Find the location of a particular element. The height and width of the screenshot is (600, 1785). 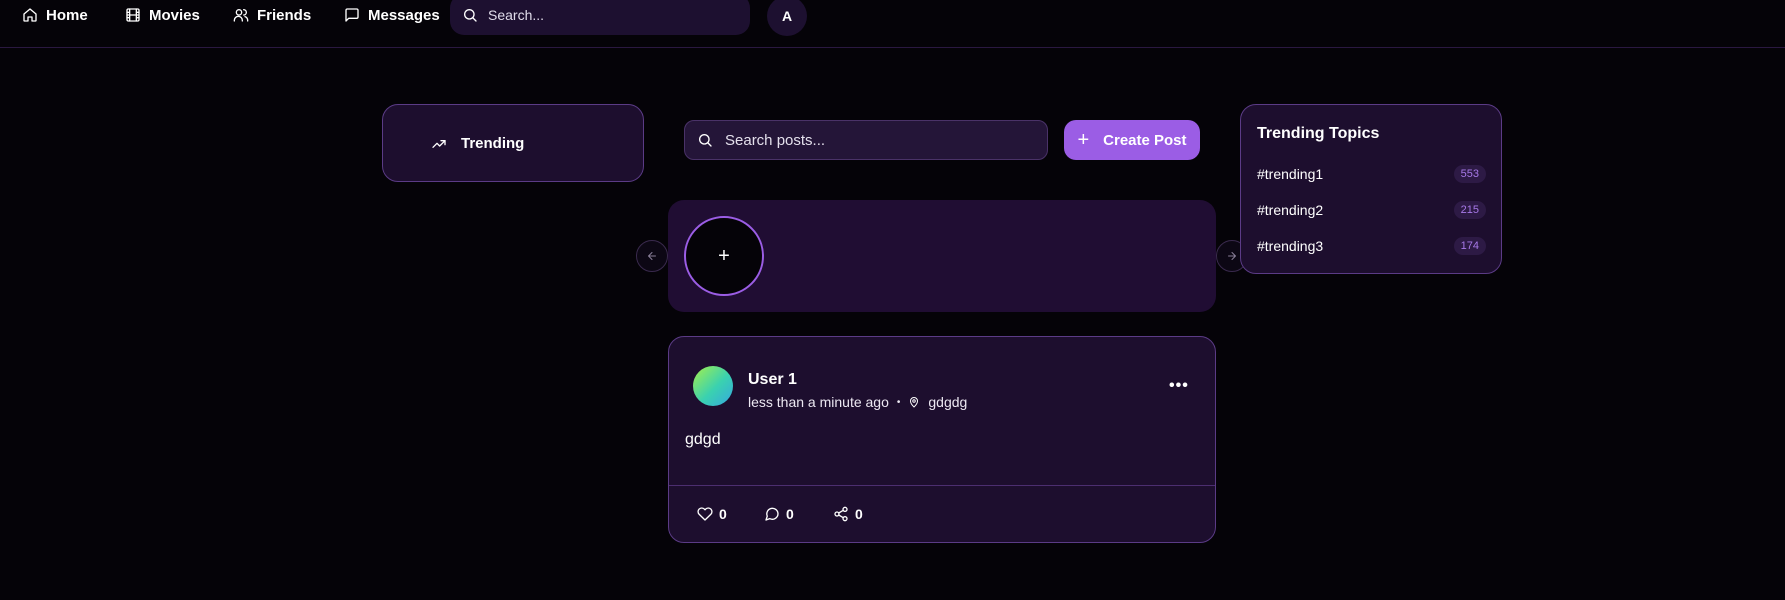

sidebar-item-label: Trending is located at coordinates (493, 143).